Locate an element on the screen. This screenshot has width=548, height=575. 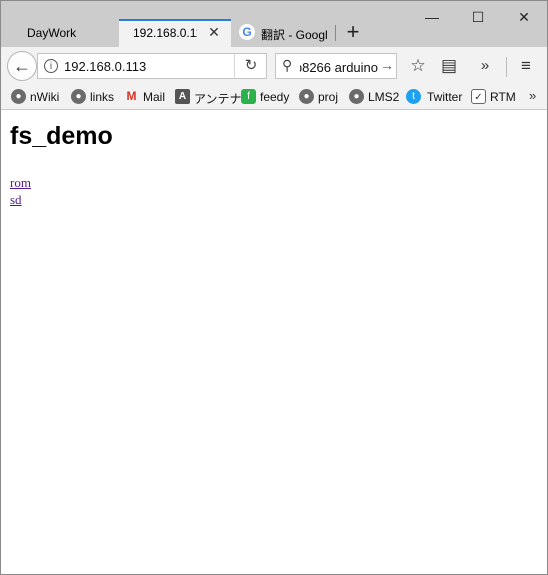
bookmark-label: Mail is located at coordinates (154, 97).